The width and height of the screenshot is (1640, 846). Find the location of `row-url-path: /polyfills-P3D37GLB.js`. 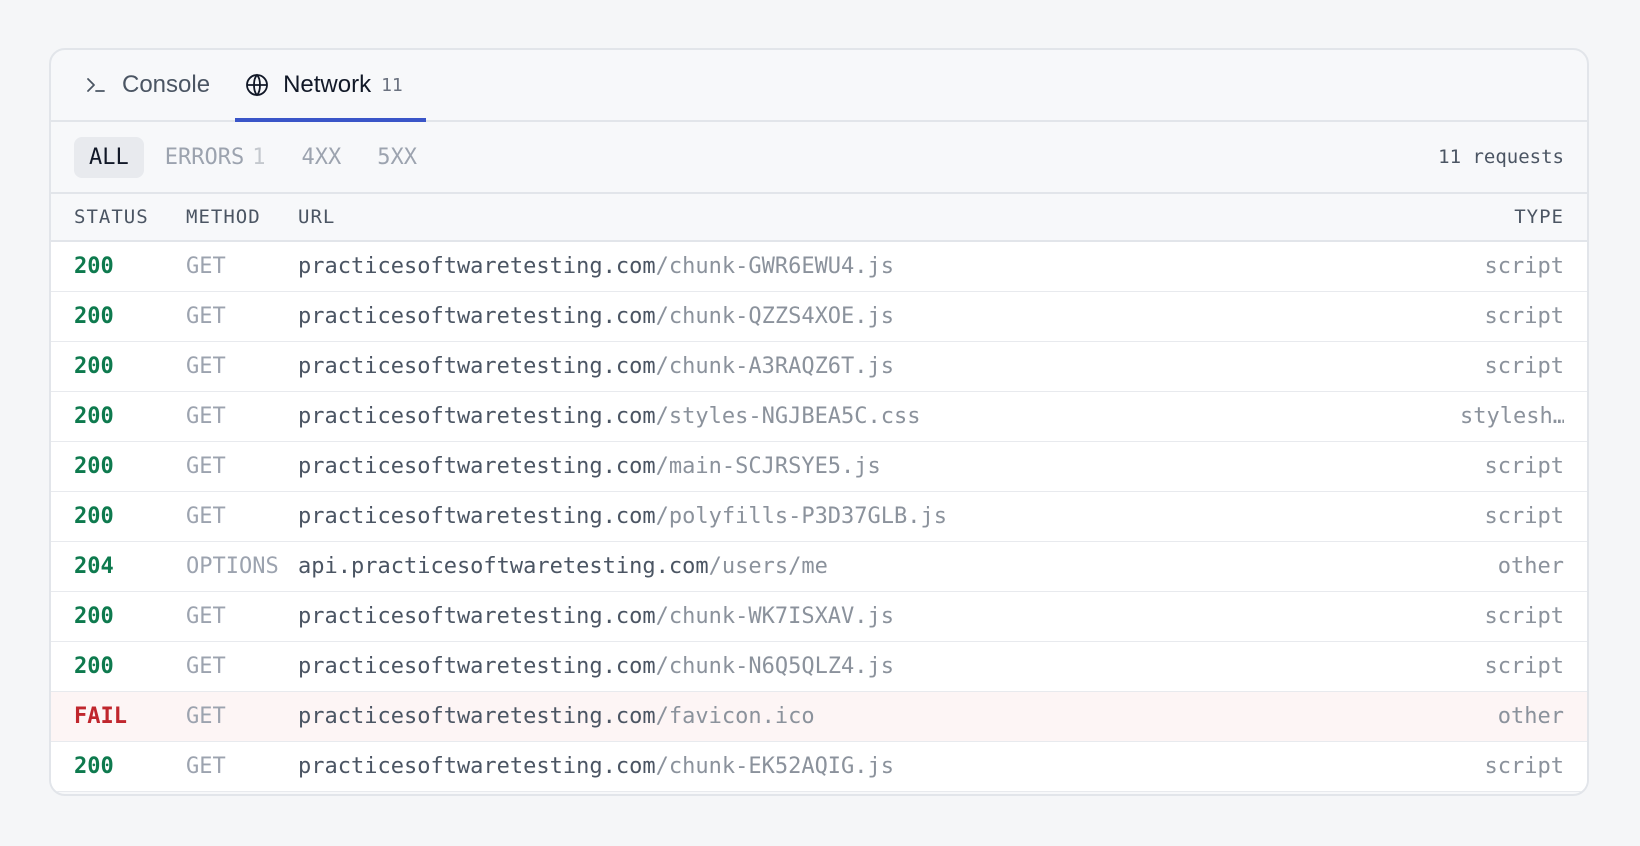

row-url-path: /polyfills-P3D37GLB.js is located at coordinates (801, 516).